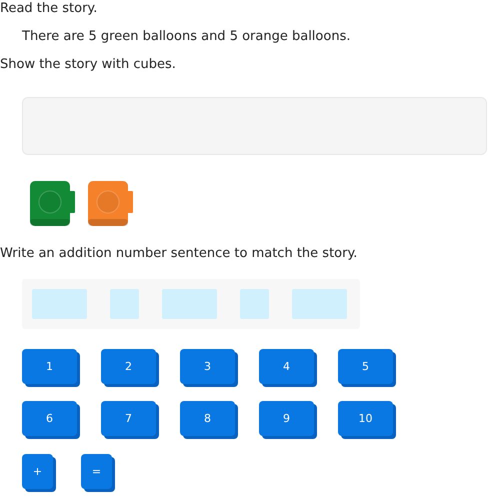 The height and width of the screenshot is (500, 489). Describe the element at coordinates (365, 418) in the screenshot. I see `number-tile: 10` at that location.